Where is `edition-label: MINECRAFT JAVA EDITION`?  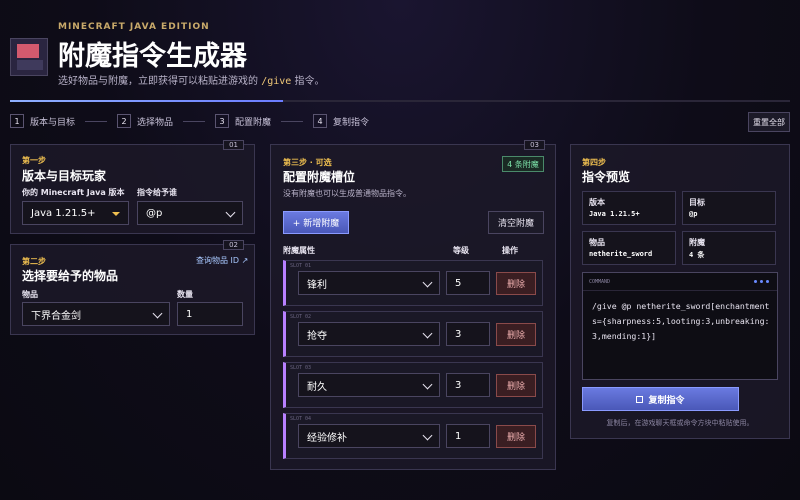 edition-label: MINECRAFT JAVA EDITION is located at coordinates (134, 27).